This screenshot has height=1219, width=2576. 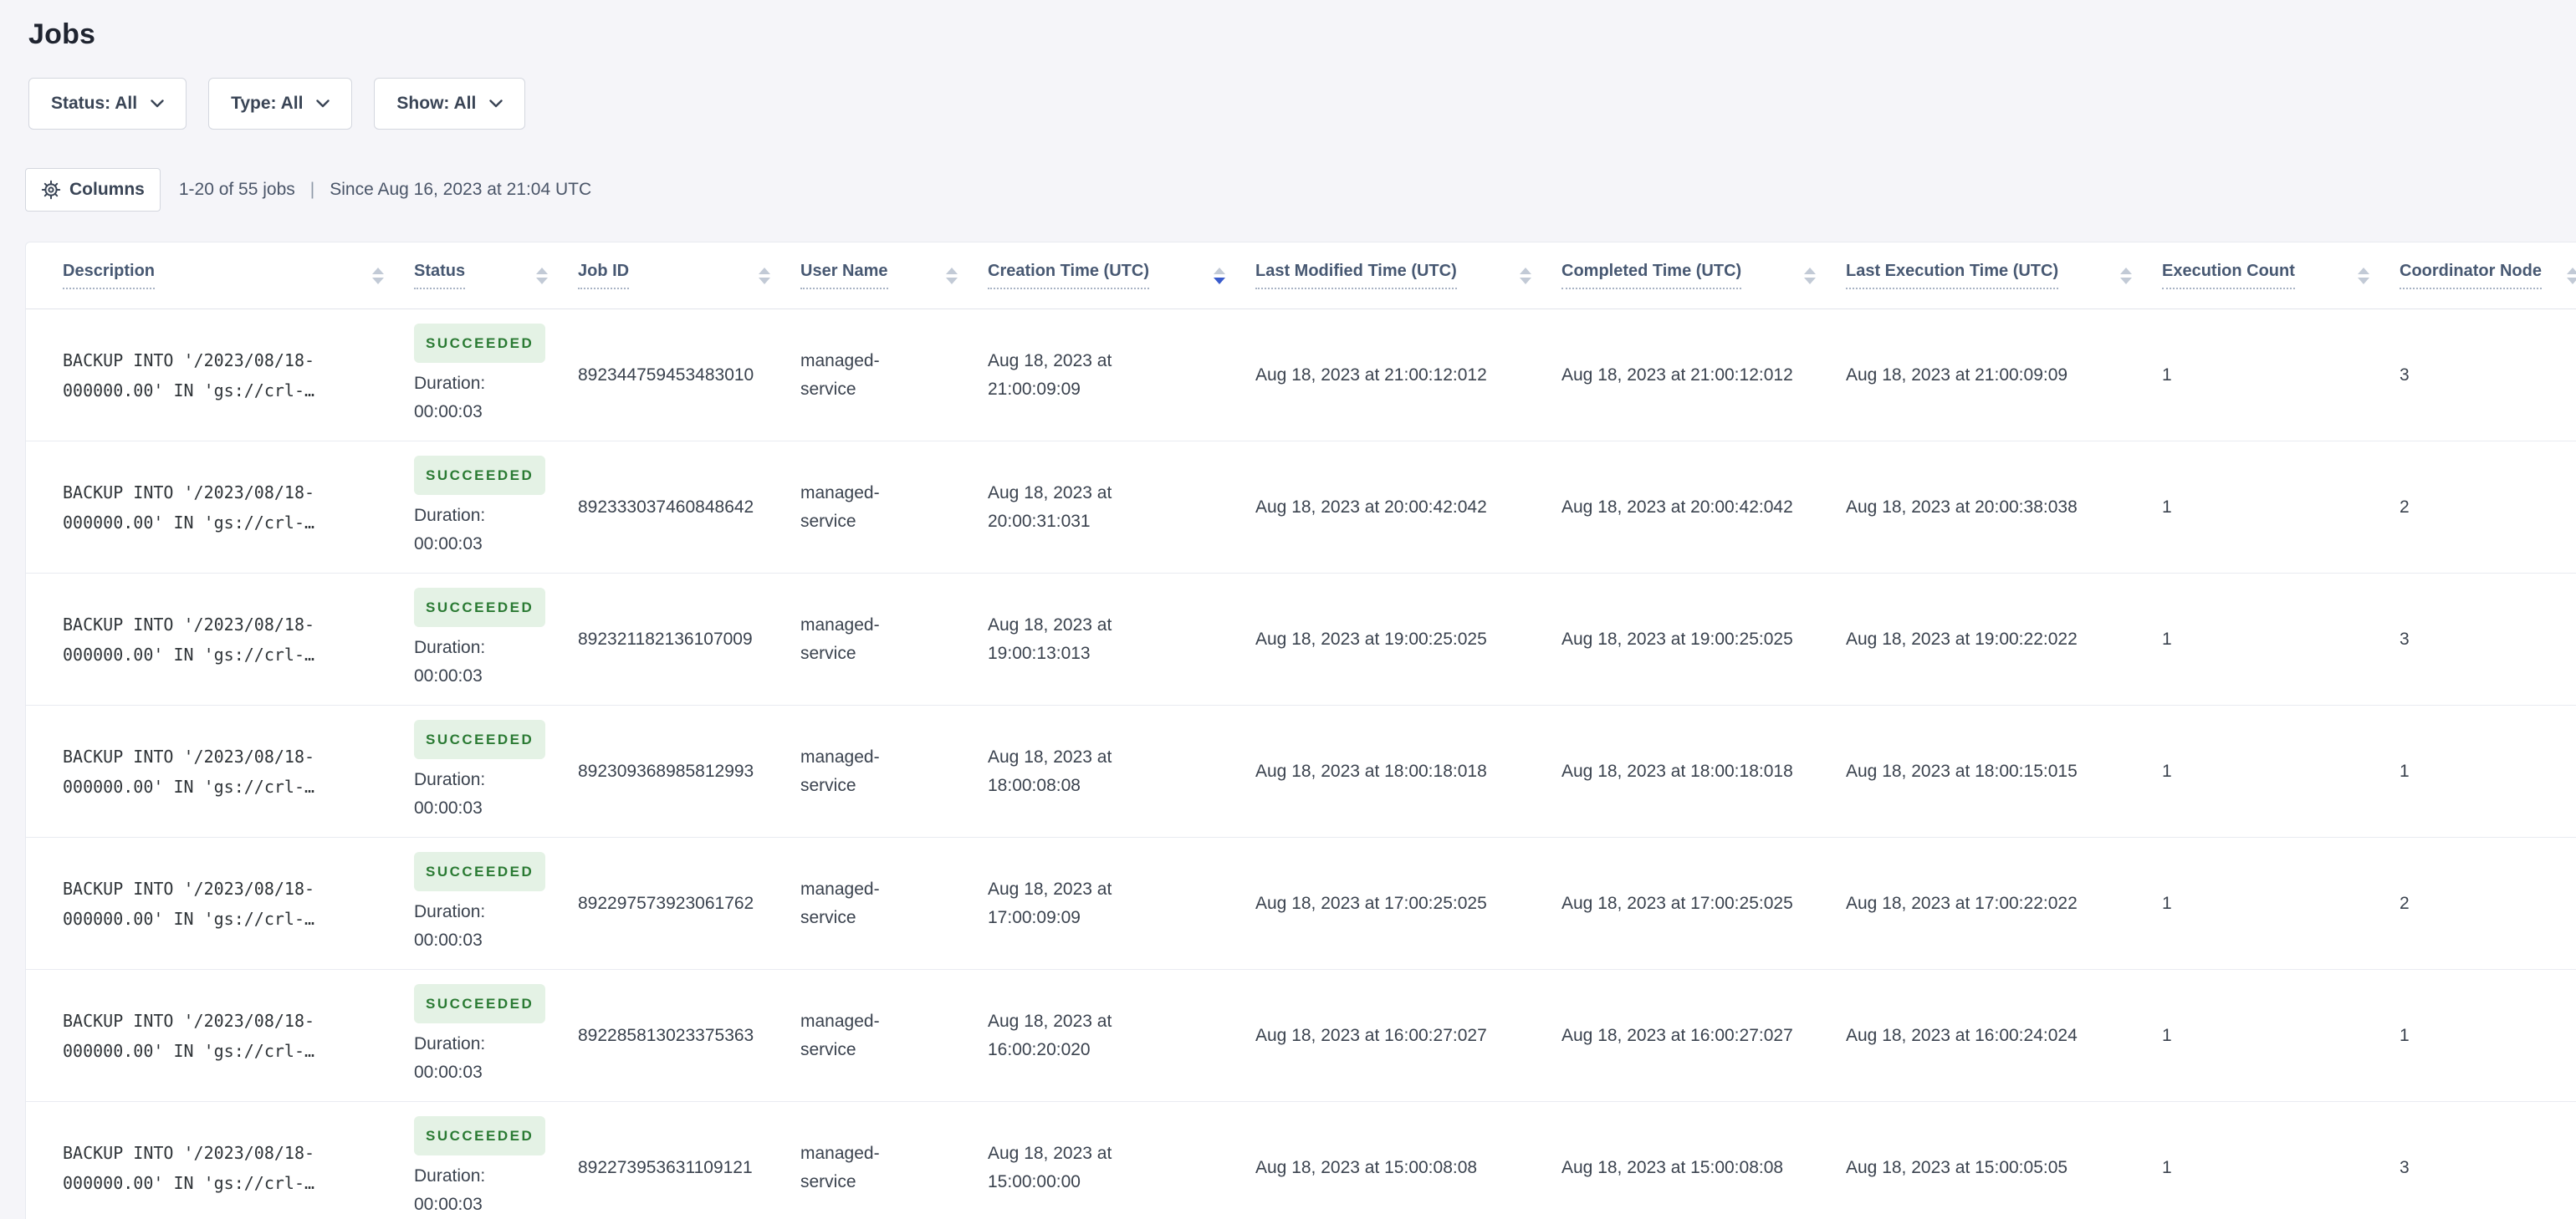 I want to click on chevron-down-icon, so click(x=496, y=103).